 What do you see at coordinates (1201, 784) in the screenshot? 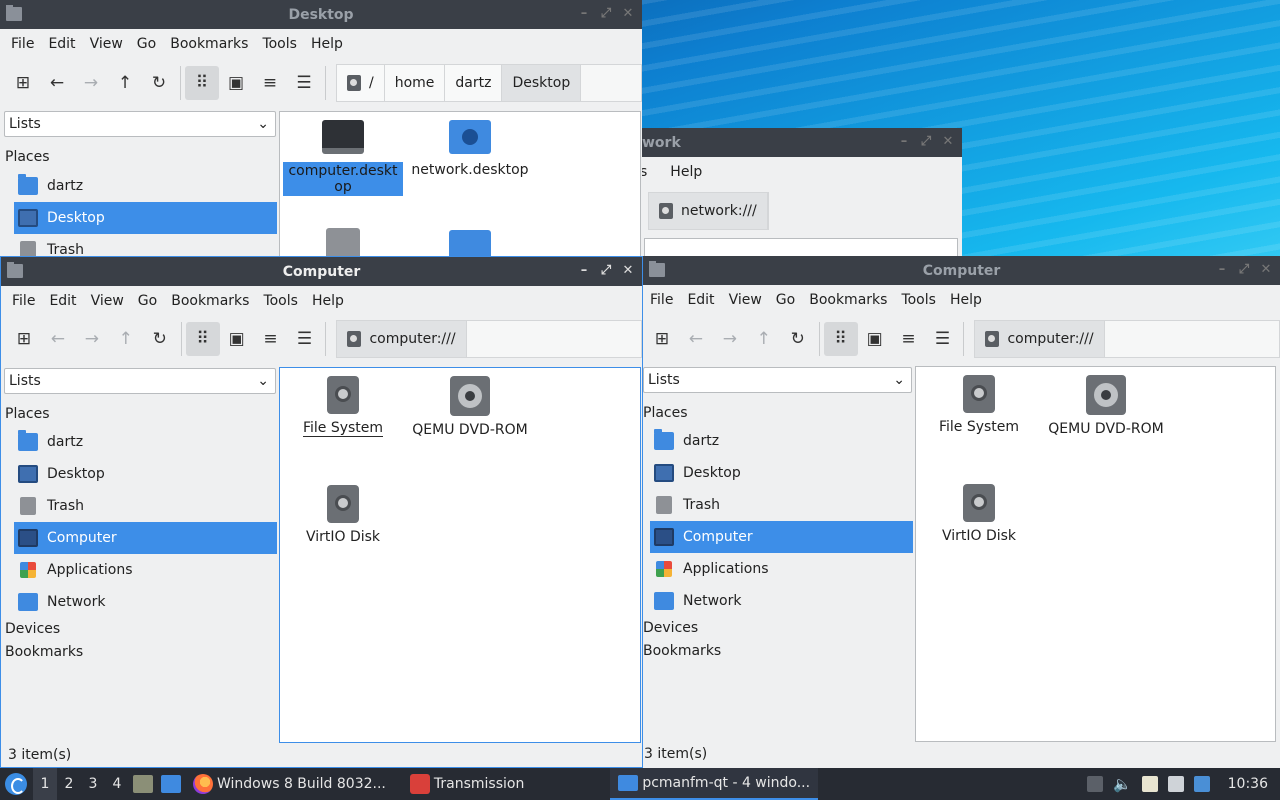
I see `update-notifier-icon` at bounding box center [1201, 784].